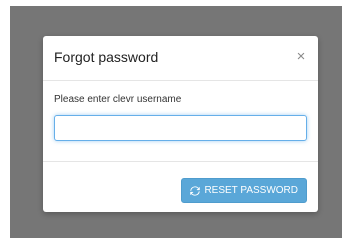 The width and height of the screenshot is (342, 244). What do you see at coordinates (180, 58) in the screenshot?
I see `dialog-header: Forgot password ×` at bounding box center [180, 58].